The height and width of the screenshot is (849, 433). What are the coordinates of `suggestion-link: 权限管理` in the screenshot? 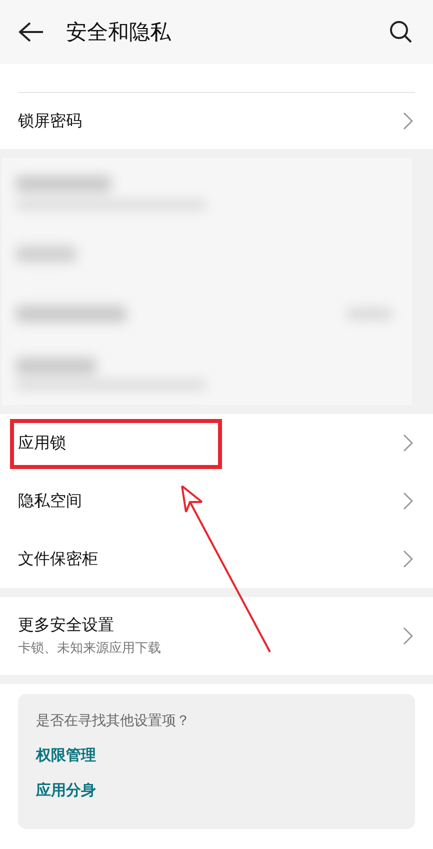 It's located at (66, 755).